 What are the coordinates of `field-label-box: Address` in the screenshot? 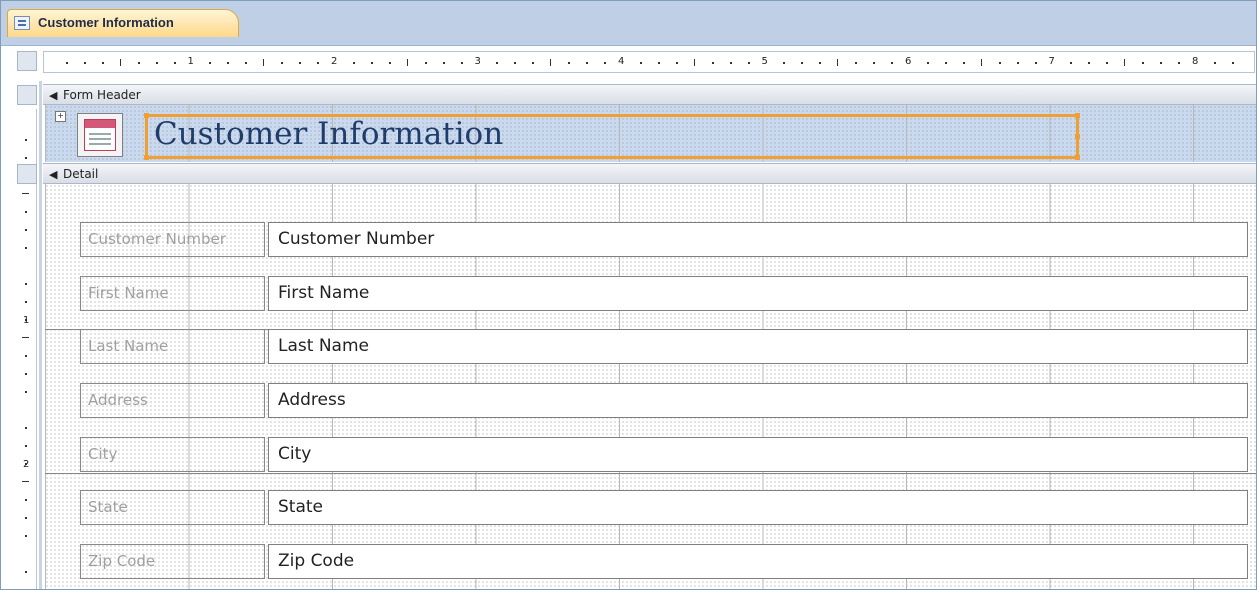 It's located at (172, 400).